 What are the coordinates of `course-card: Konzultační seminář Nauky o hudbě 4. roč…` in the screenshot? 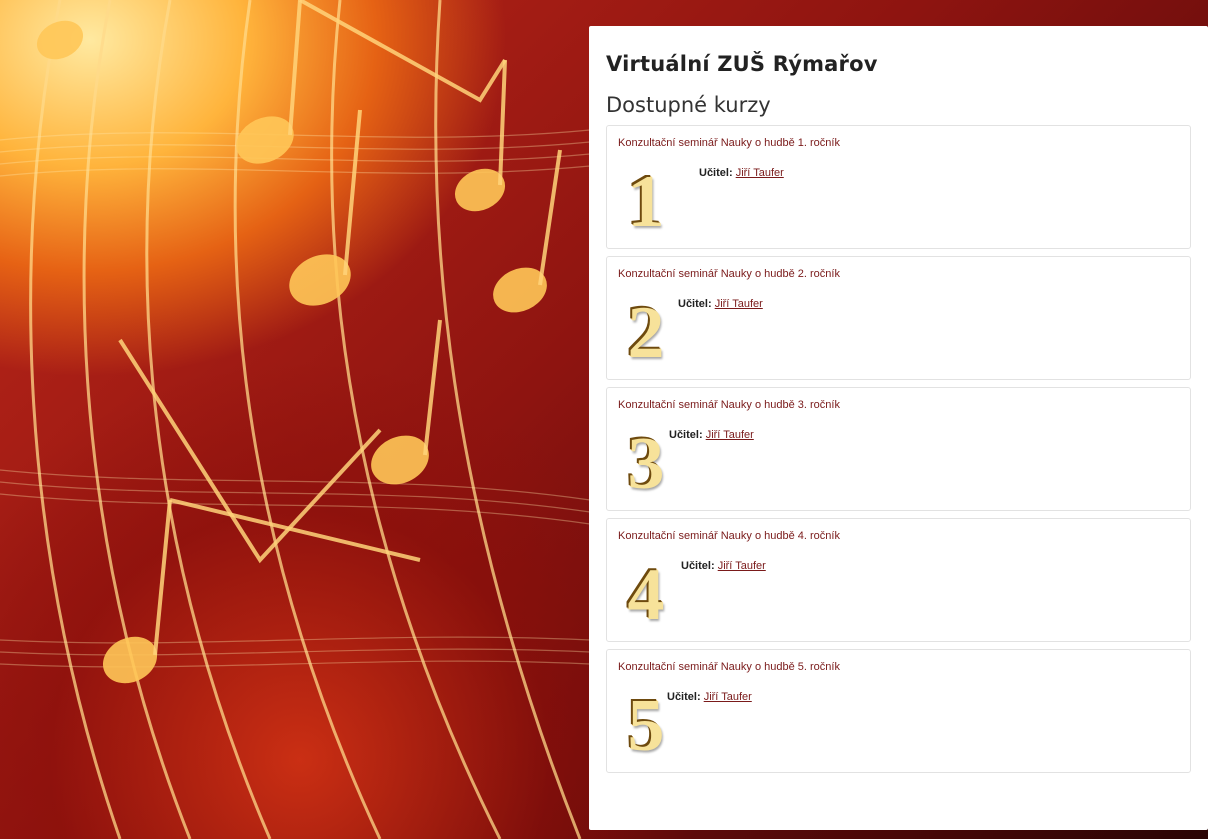 It's located at (898, 580).